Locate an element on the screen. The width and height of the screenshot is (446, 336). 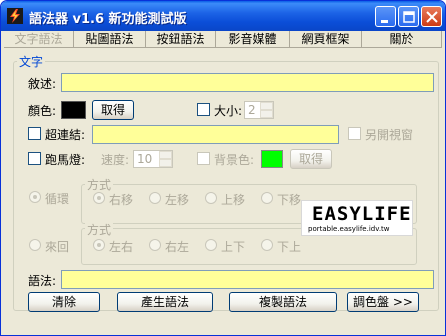
size-spin-arrows is located at coordinates (266, 110).